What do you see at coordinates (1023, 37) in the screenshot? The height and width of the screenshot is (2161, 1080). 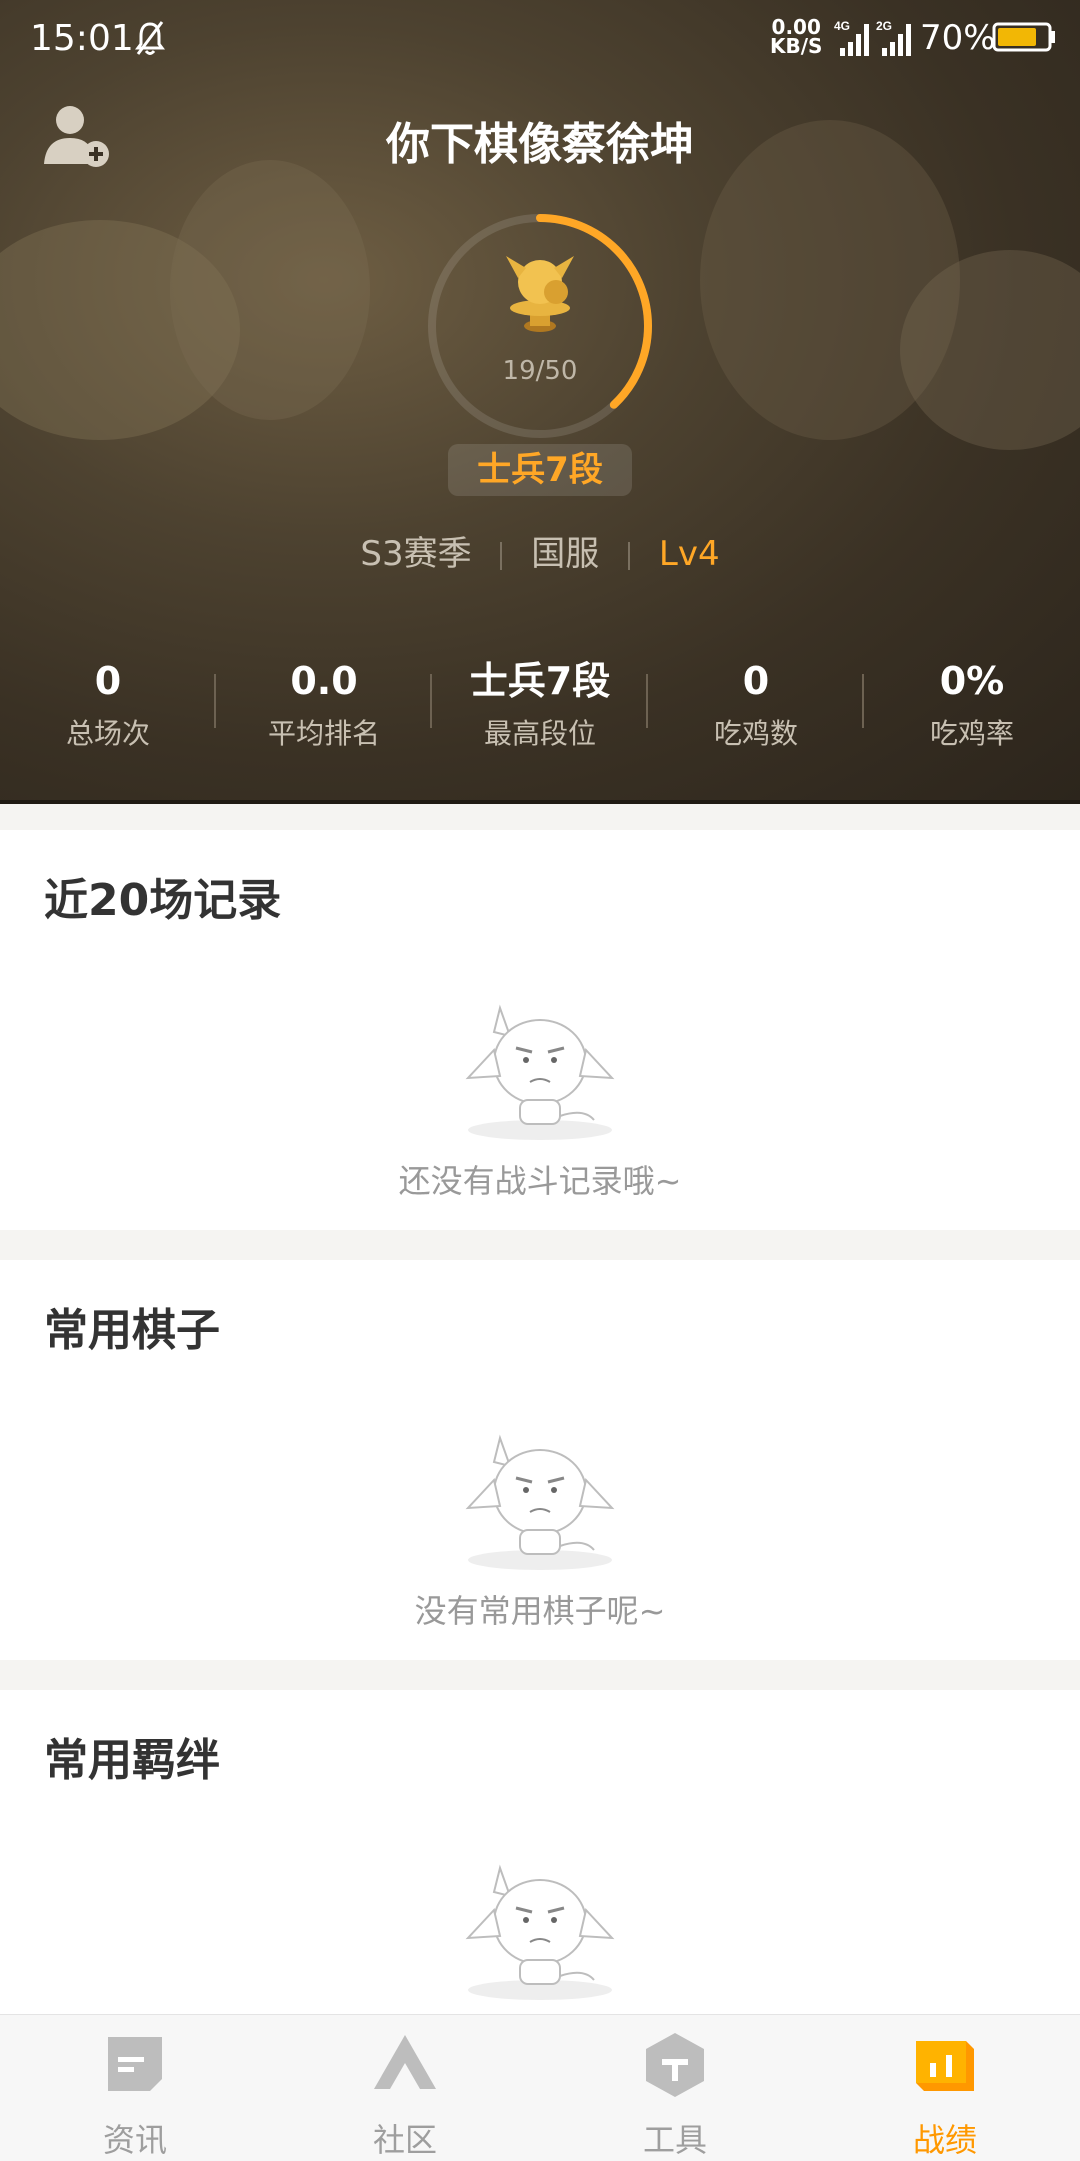 I see `battery-icon` at bounding box center [1023, 37].